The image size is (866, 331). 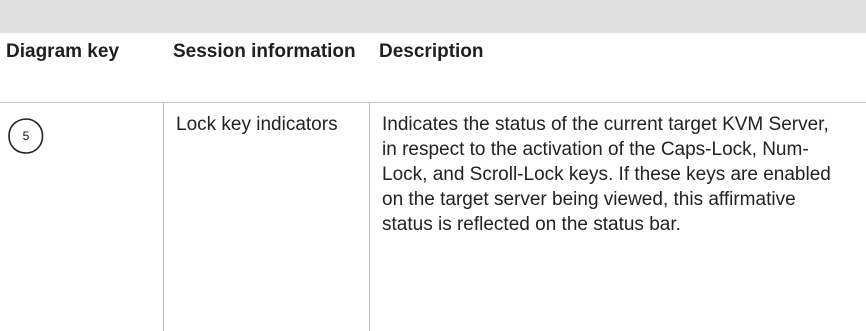 I want to click on header-diagram-key: Diagram key, so click(x=63, y=51).